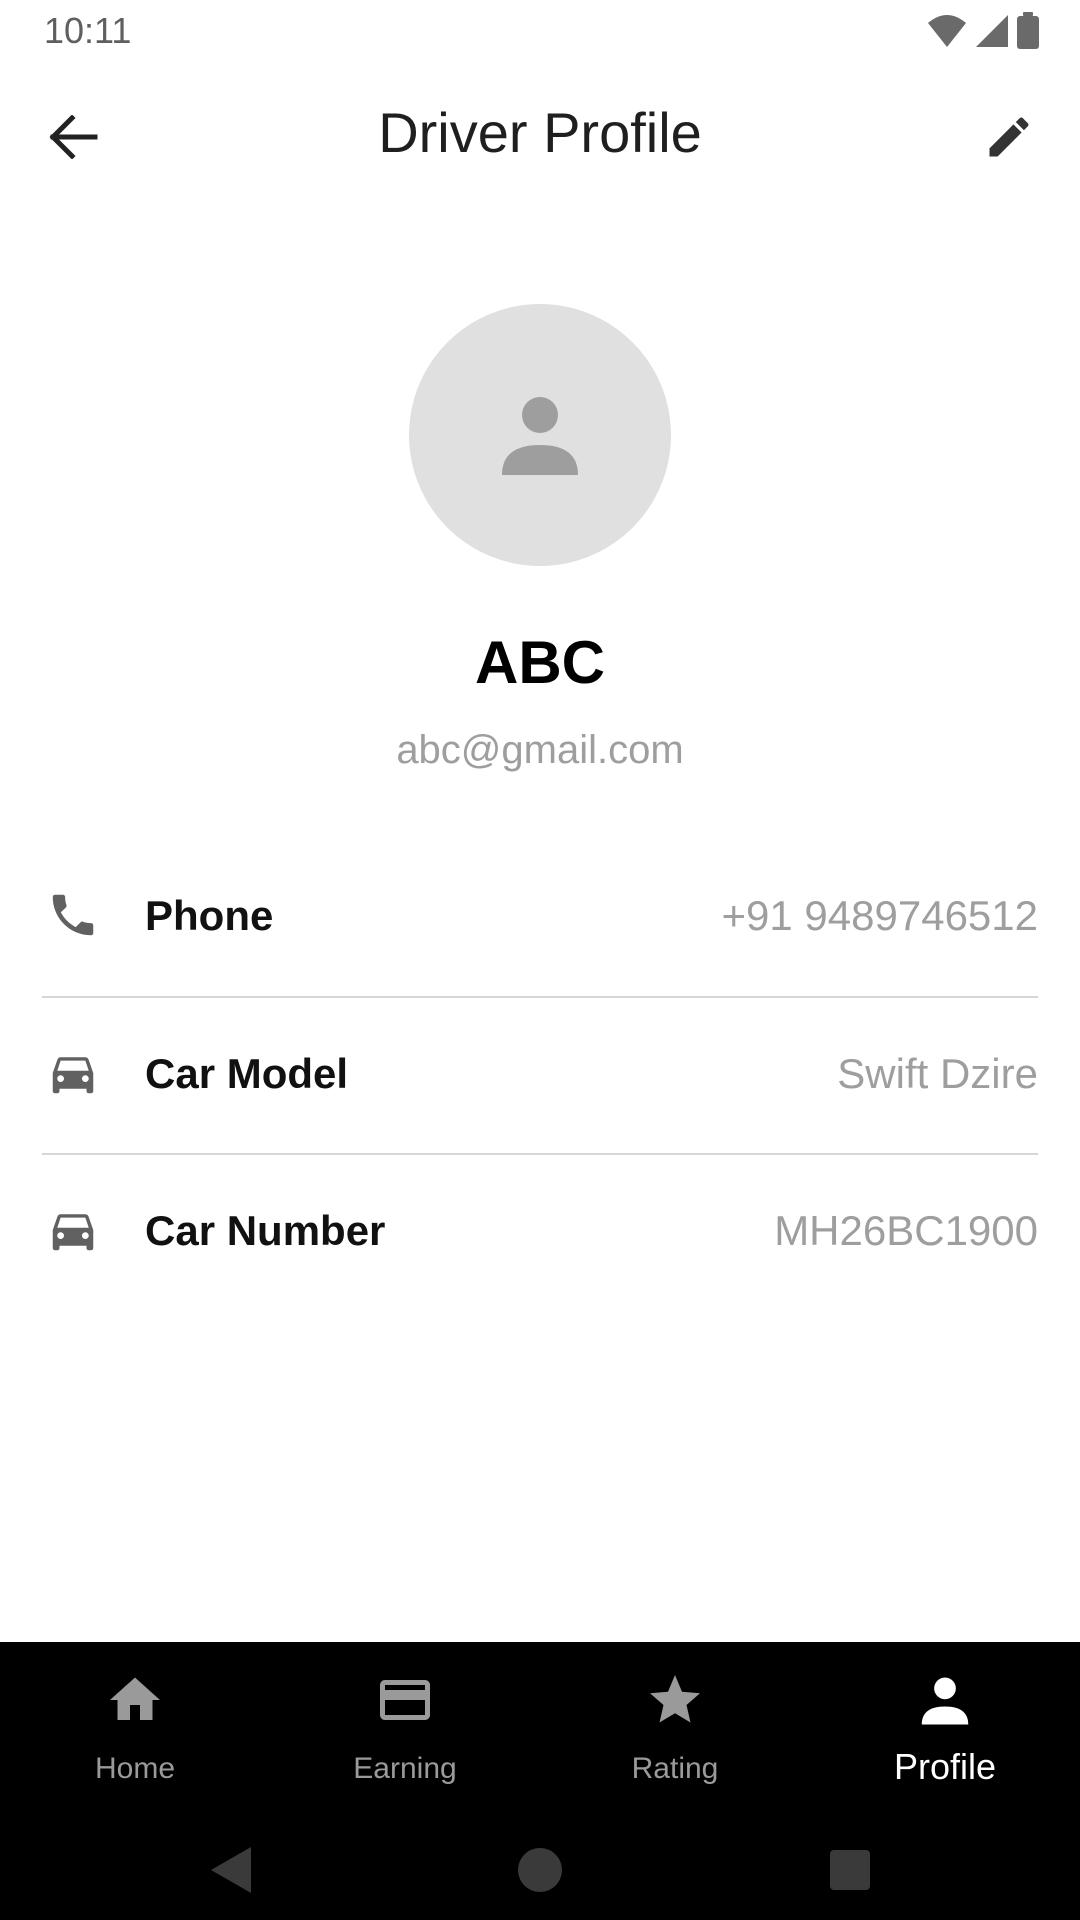 The width and height of the screenshot is (1080, 1920). What do you see at coordinates (880, 915) in the screenshot?
I see `phone-value: +91 9489746512` at bounding box center [880, 915].